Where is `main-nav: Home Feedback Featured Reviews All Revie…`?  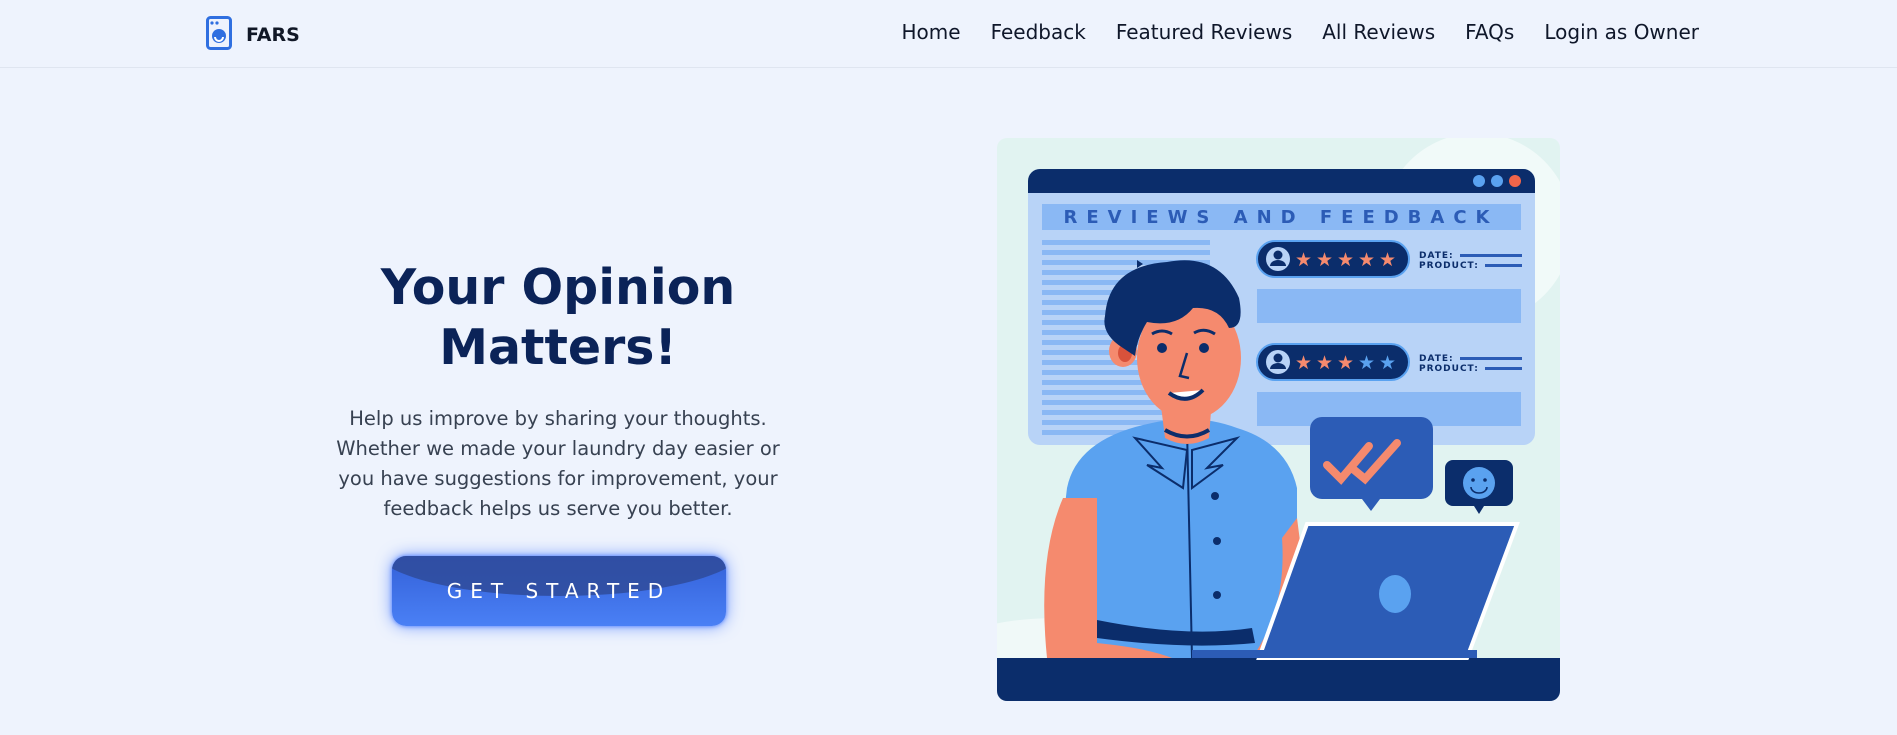 main-nav: Home Feedback Featured Reviews All Revie… is located at coordinates (1300, 32).